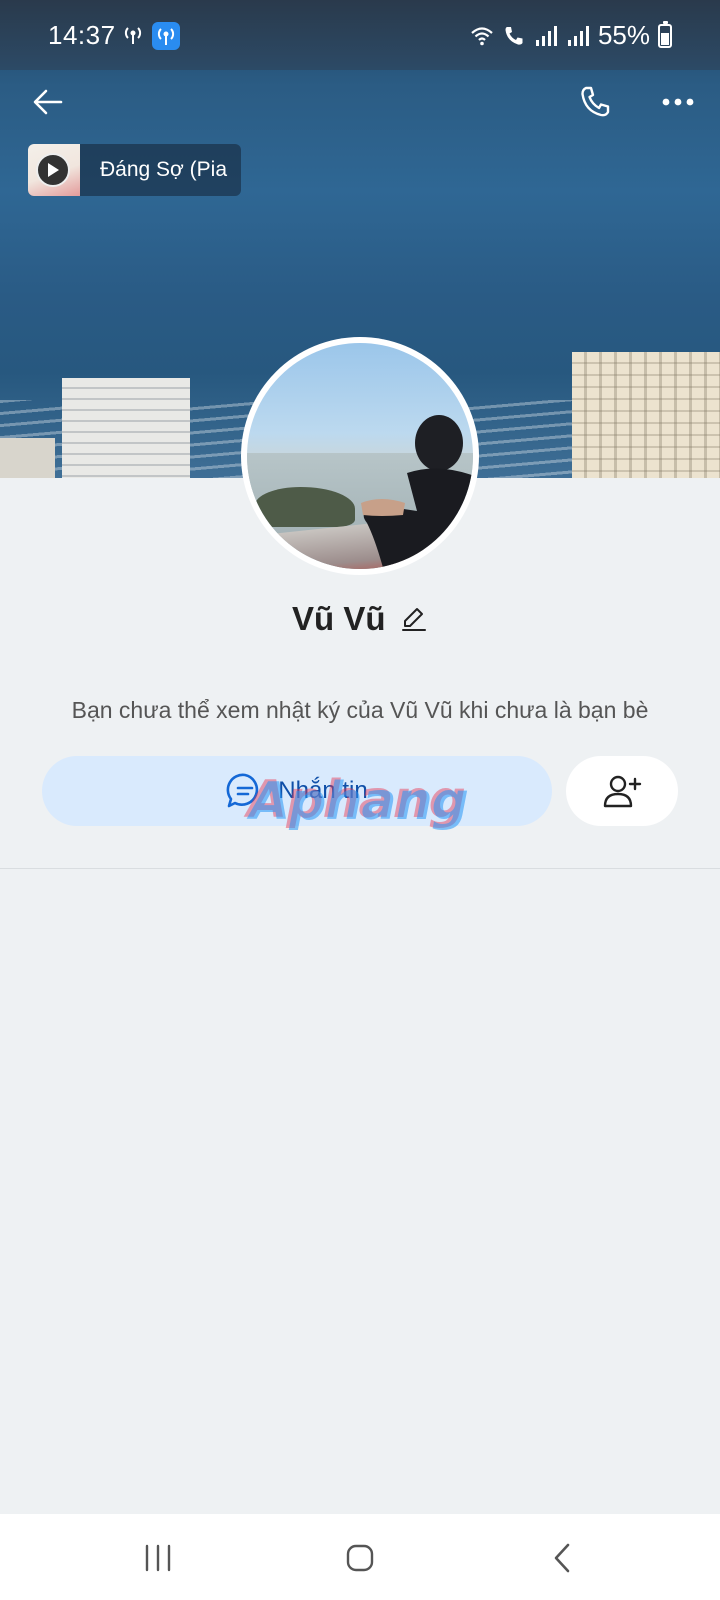 The height and width of the screenshot is (1600, 720). Describe the element at coordinates (665, 34) in the screenshot. I see `battery-charging-icon` at that location.